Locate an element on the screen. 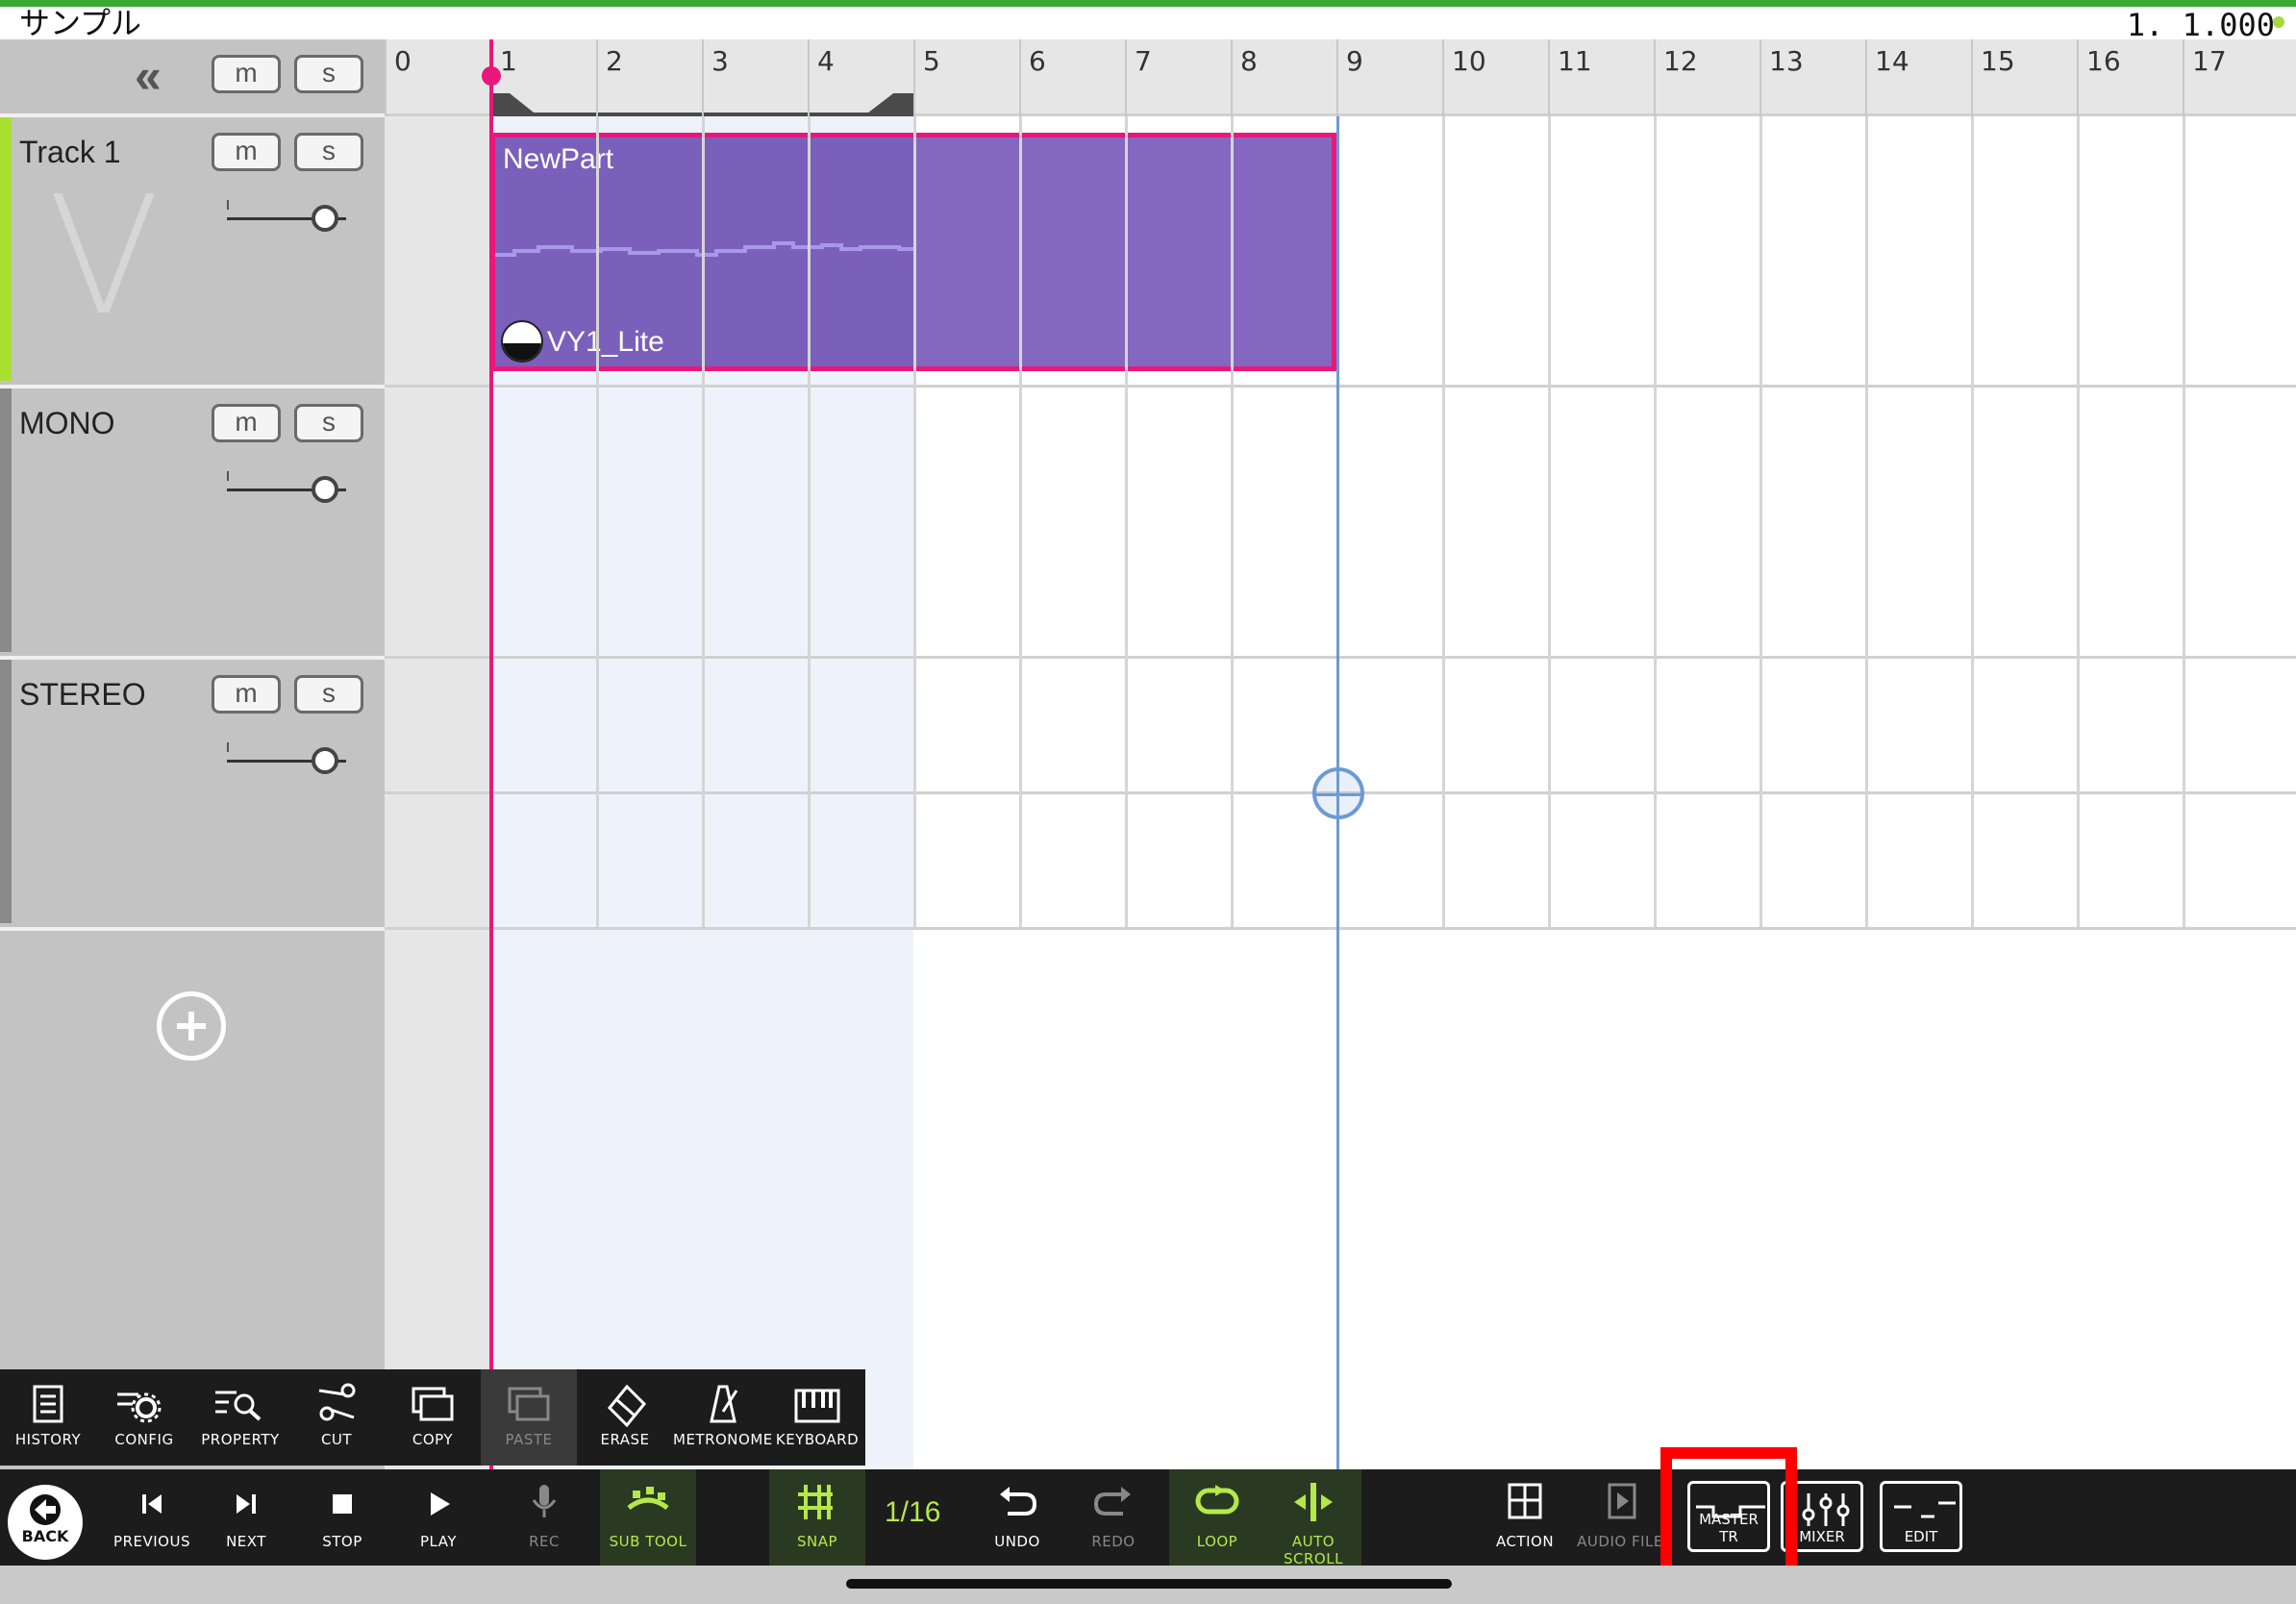 Image resolution: width=2296 pixels, height=1604 pixels. redo-button: REDO is located at coordinates (1113, 1517).